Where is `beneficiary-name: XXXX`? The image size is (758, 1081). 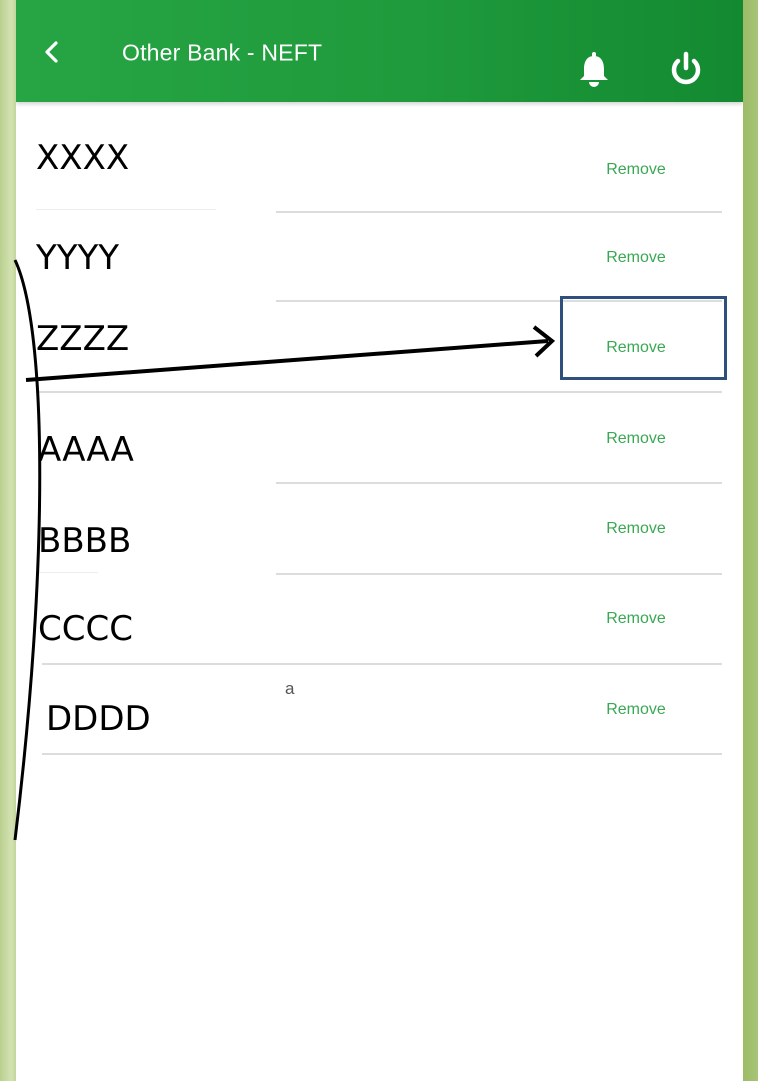
beneficiary-name: XXXX is located at coordinates (83, 158).